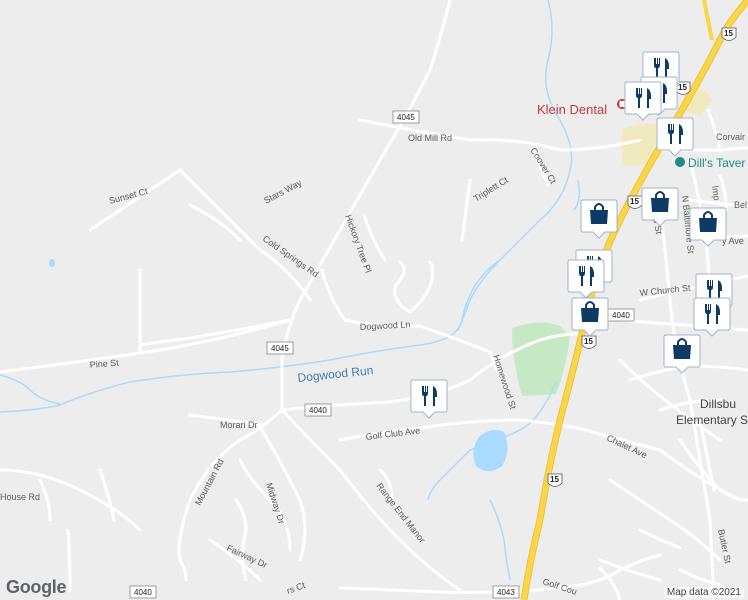 The image size is (748, 600). What do you see at coordinates (718, 404) in the screenshot?
I see `town-label-dillsburg: Dillsbu` at bounding box center [718, 404].